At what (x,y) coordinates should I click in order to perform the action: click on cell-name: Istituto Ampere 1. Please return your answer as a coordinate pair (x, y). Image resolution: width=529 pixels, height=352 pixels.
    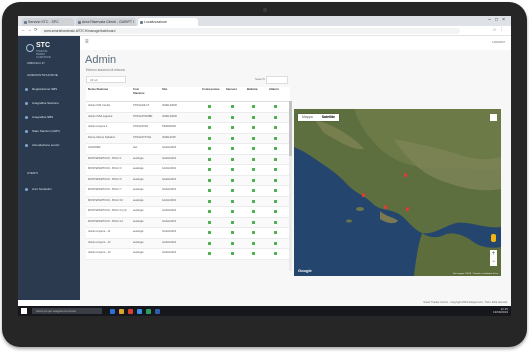
    Looking at the image, I should click on (98, 126).